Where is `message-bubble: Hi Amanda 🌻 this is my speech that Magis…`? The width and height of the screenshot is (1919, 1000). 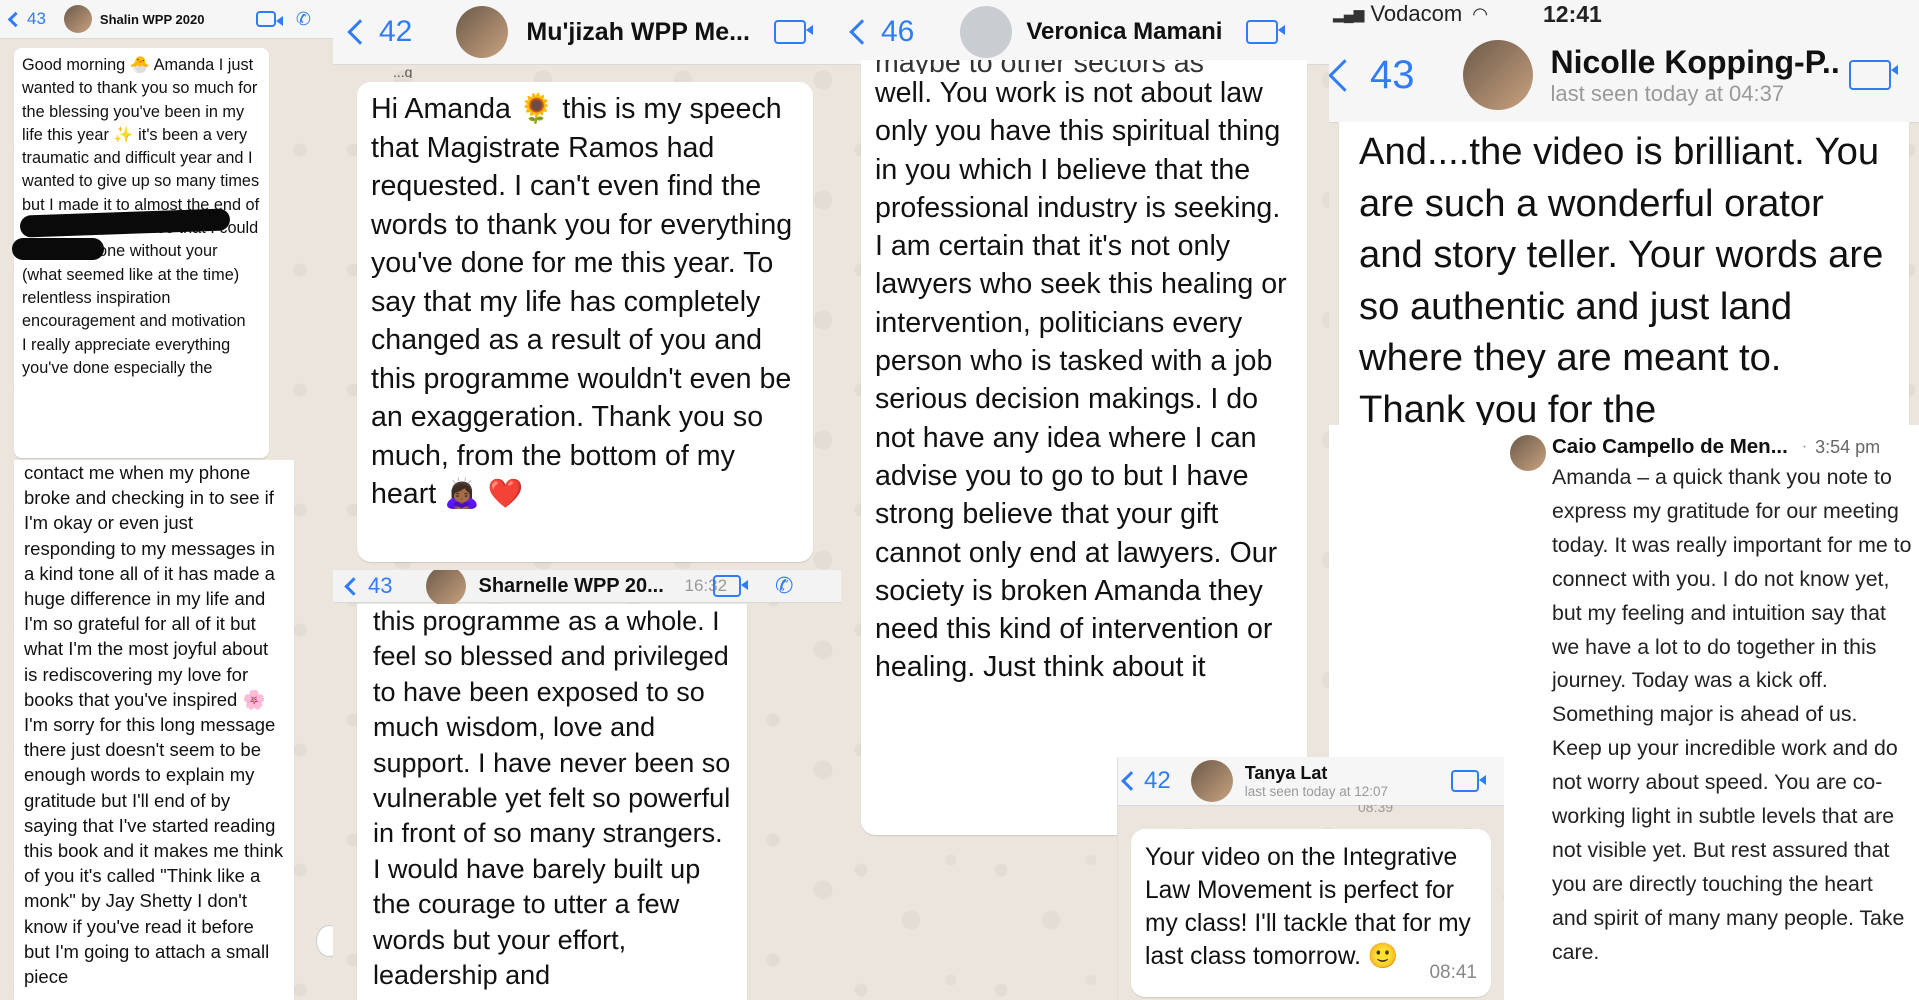 message-bubble: Hi Amanda 🌻 this is my speech that Magis… is located at coordinates (585, 322).